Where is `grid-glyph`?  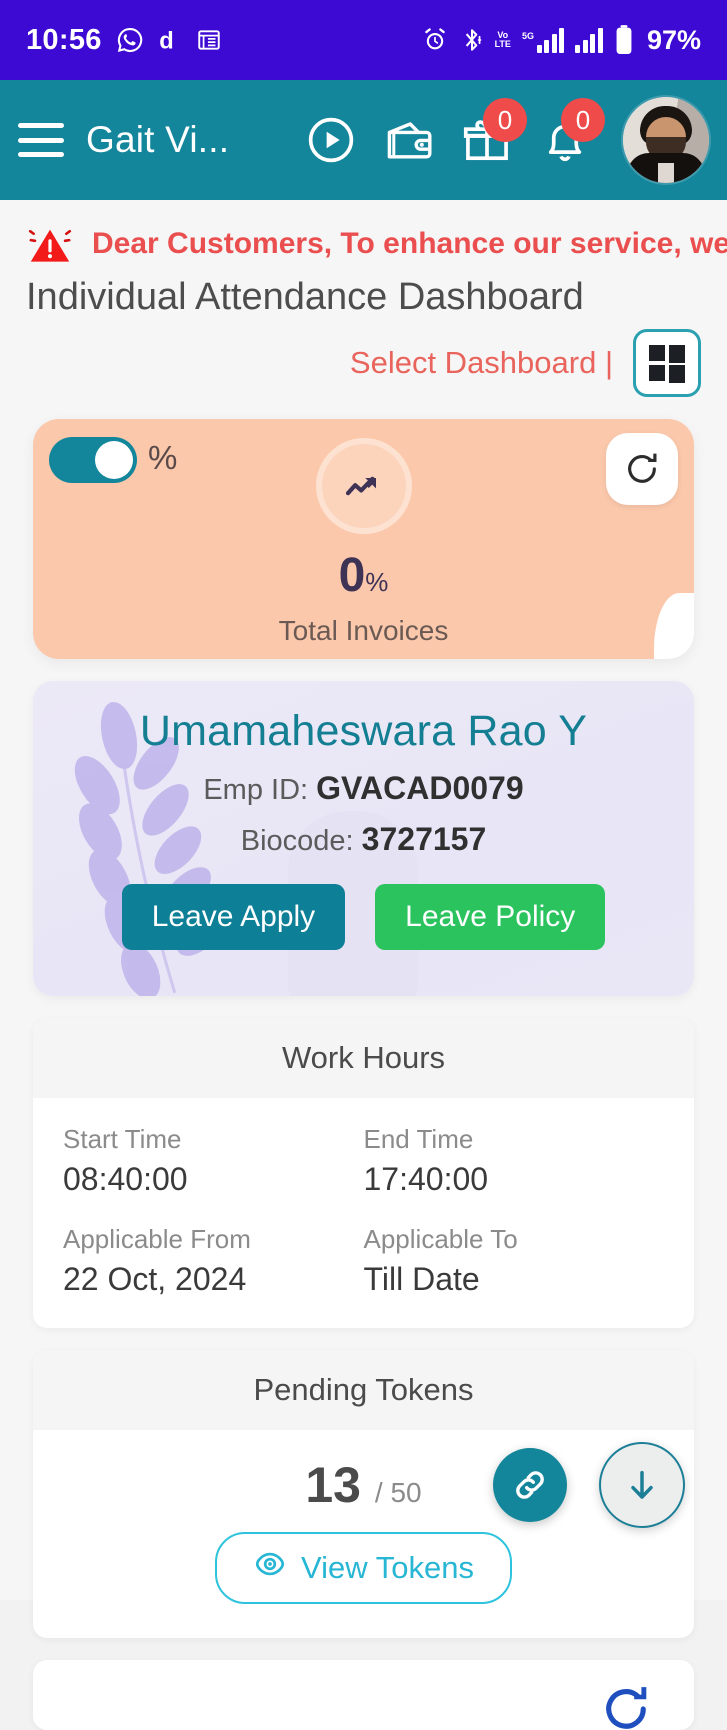 grid-glyph is located at coordinates (667, 364).